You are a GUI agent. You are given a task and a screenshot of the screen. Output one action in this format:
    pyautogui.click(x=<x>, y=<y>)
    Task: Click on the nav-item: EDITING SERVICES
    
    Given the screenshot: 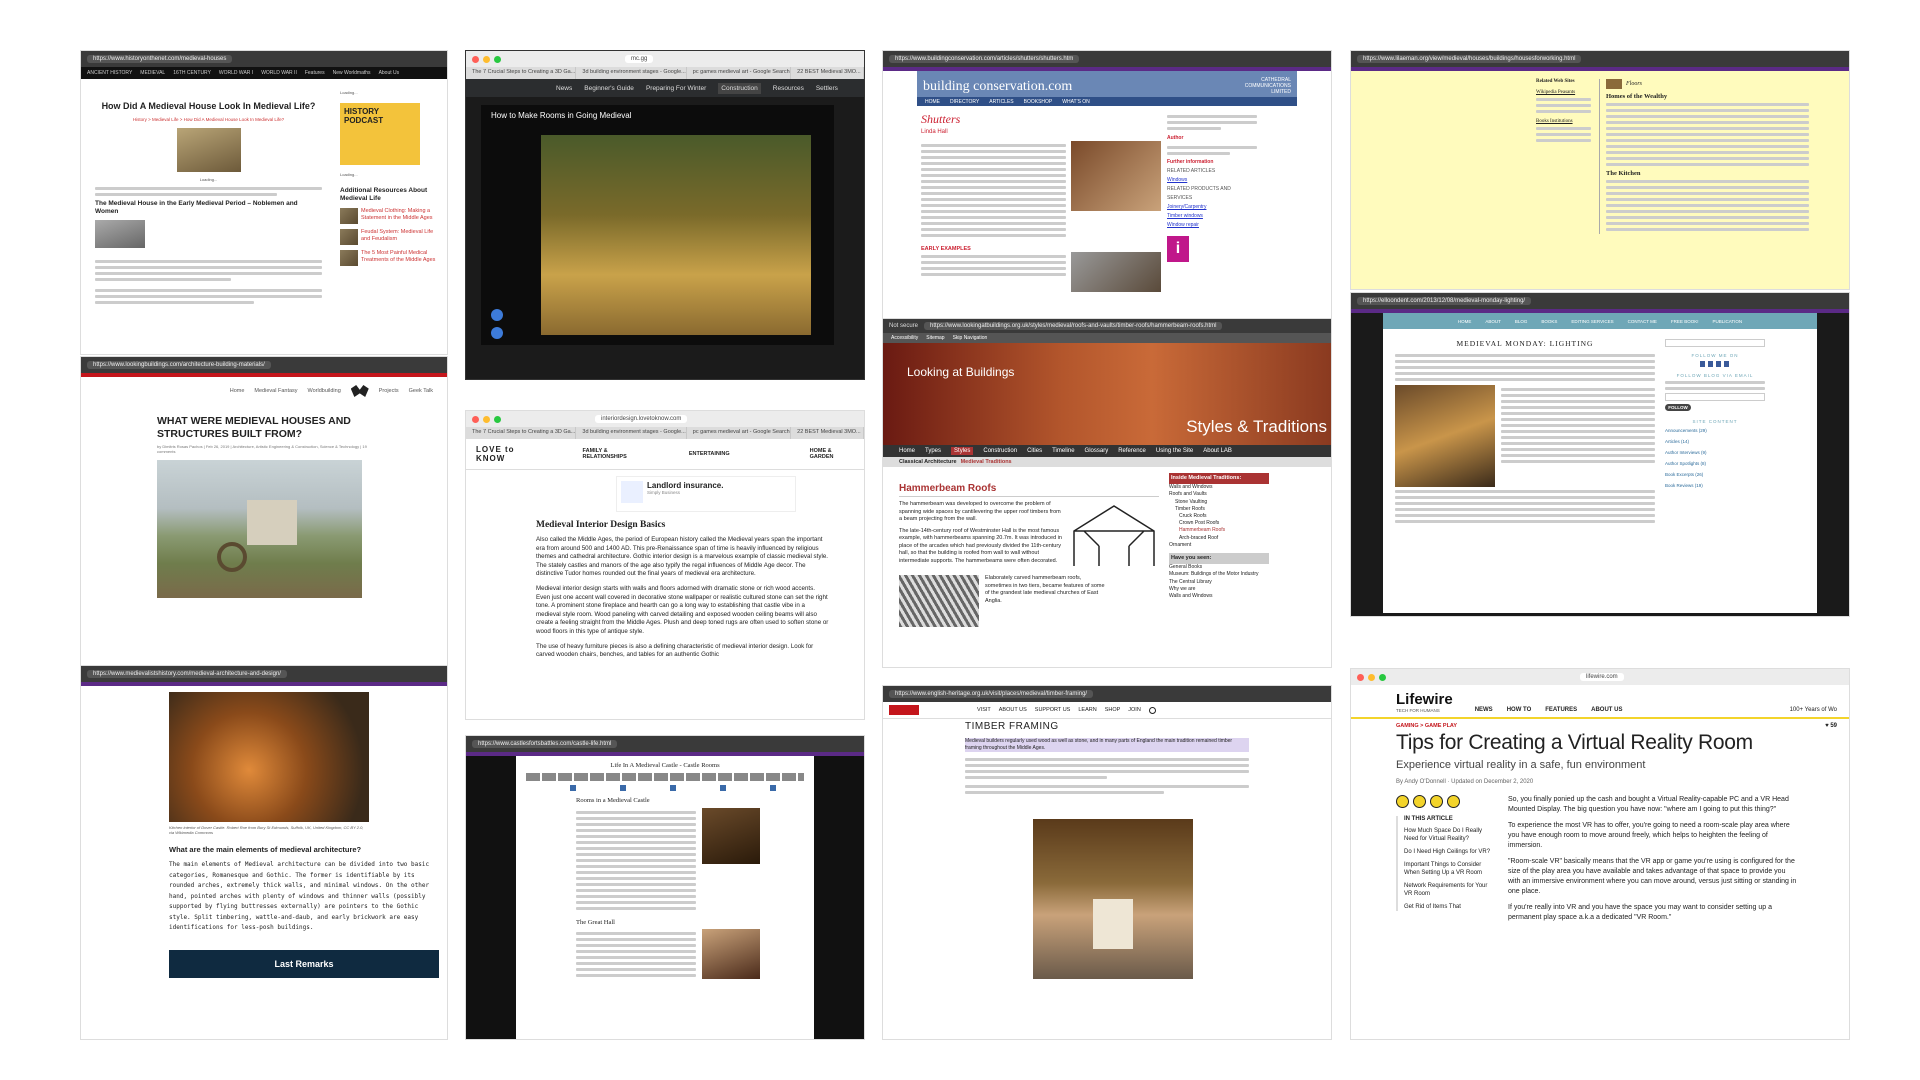 What is the action you would take?
    pyautogui.click(x=1592, y=321)
    